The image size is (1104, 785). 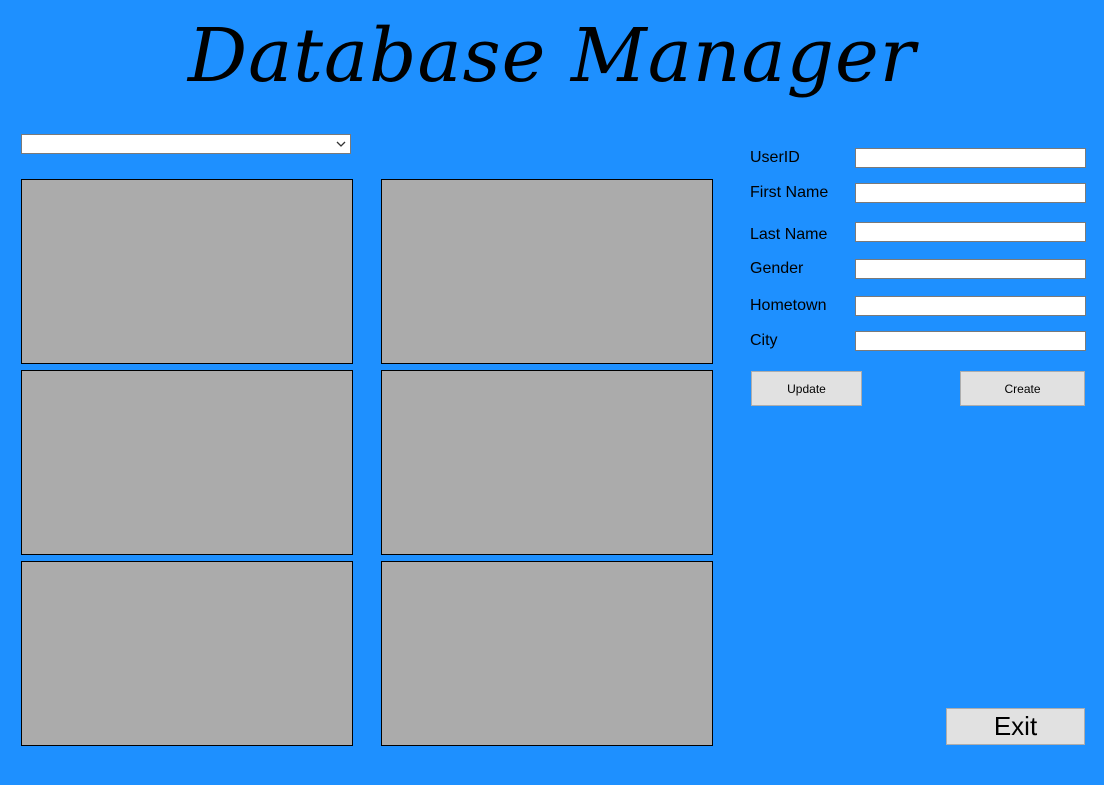 I want to click on last-name-field, so click(x=970, y=232).